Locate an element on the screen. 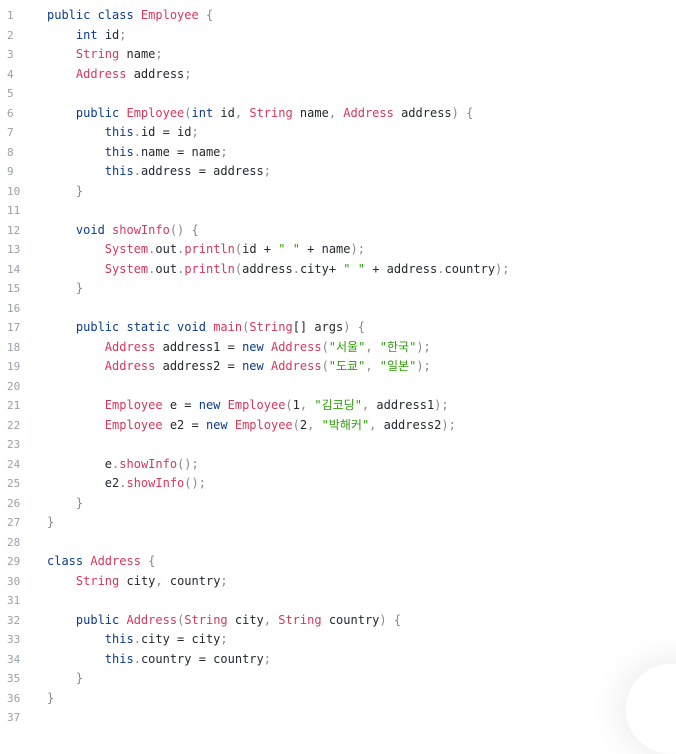 This screenshot has height=754, width=676. line-number: 12 is located at coordinates (14, 230).